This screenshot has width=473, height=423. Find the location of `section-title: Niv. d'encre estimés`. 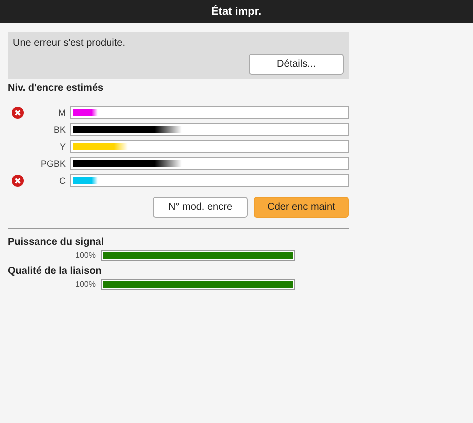

section-title: Niv. d'encre estimés is located at coordinates (56, 88).